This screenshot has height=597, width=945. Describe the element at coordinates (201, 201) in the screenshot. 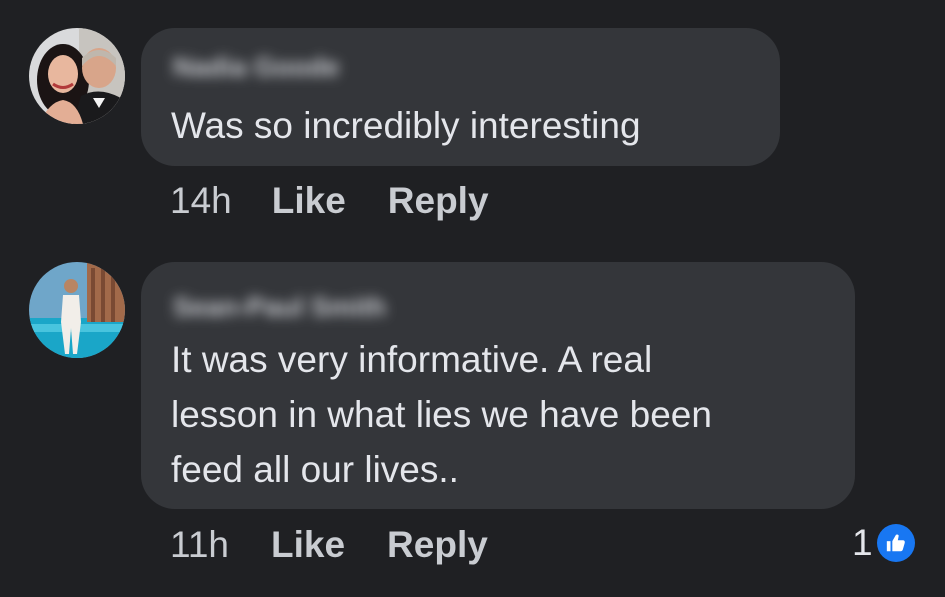

I see `comment-timestamp: 14h` at that location.